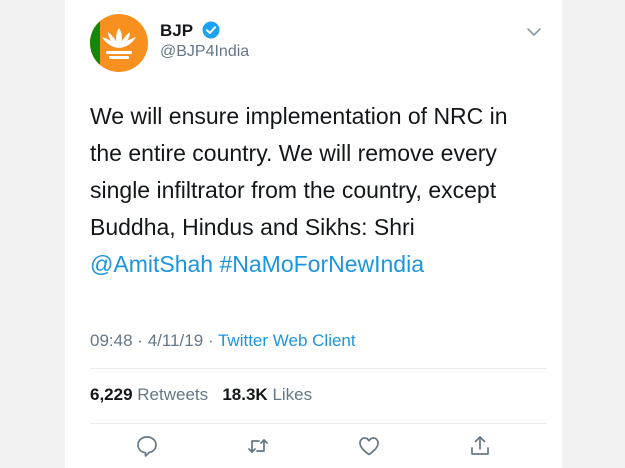  What do you see at coordinates (111, 394) in the screenshot?
I see `retweets-count: 6,229` at bounding box center [111, 394].